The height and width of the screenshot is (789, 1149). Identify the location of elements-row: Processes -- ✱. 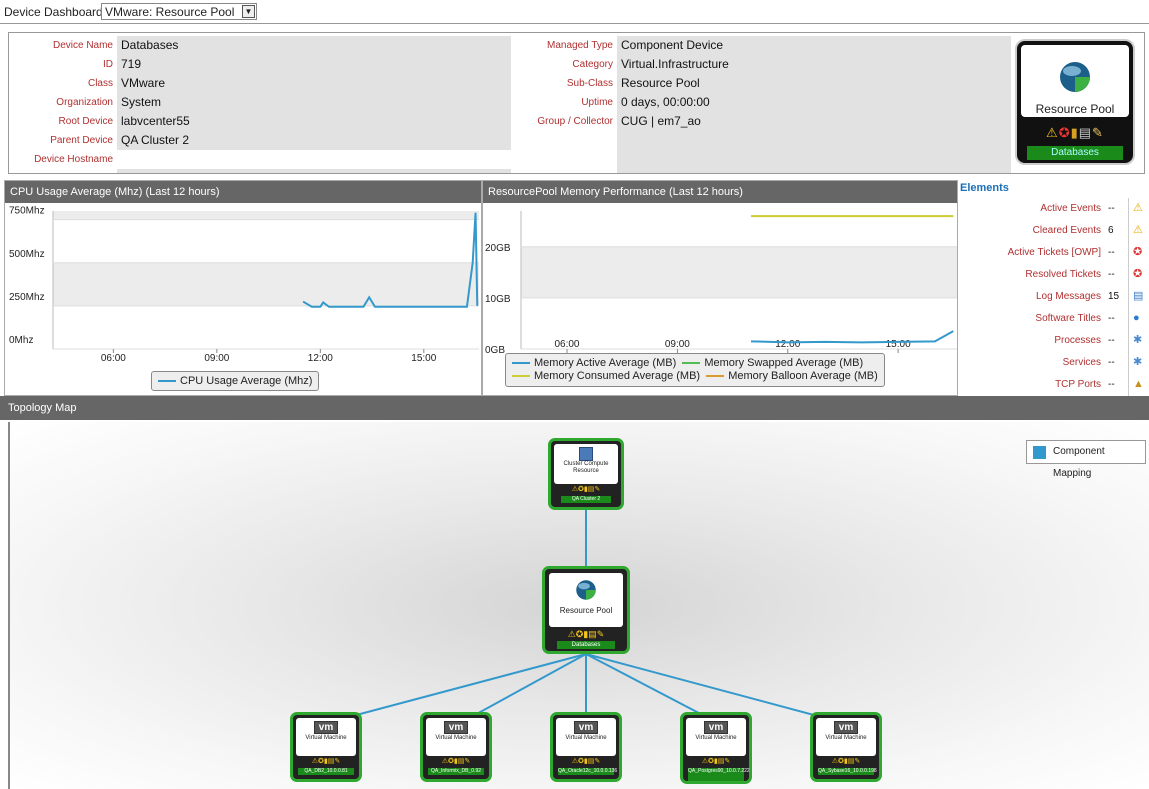
(1053, 341).